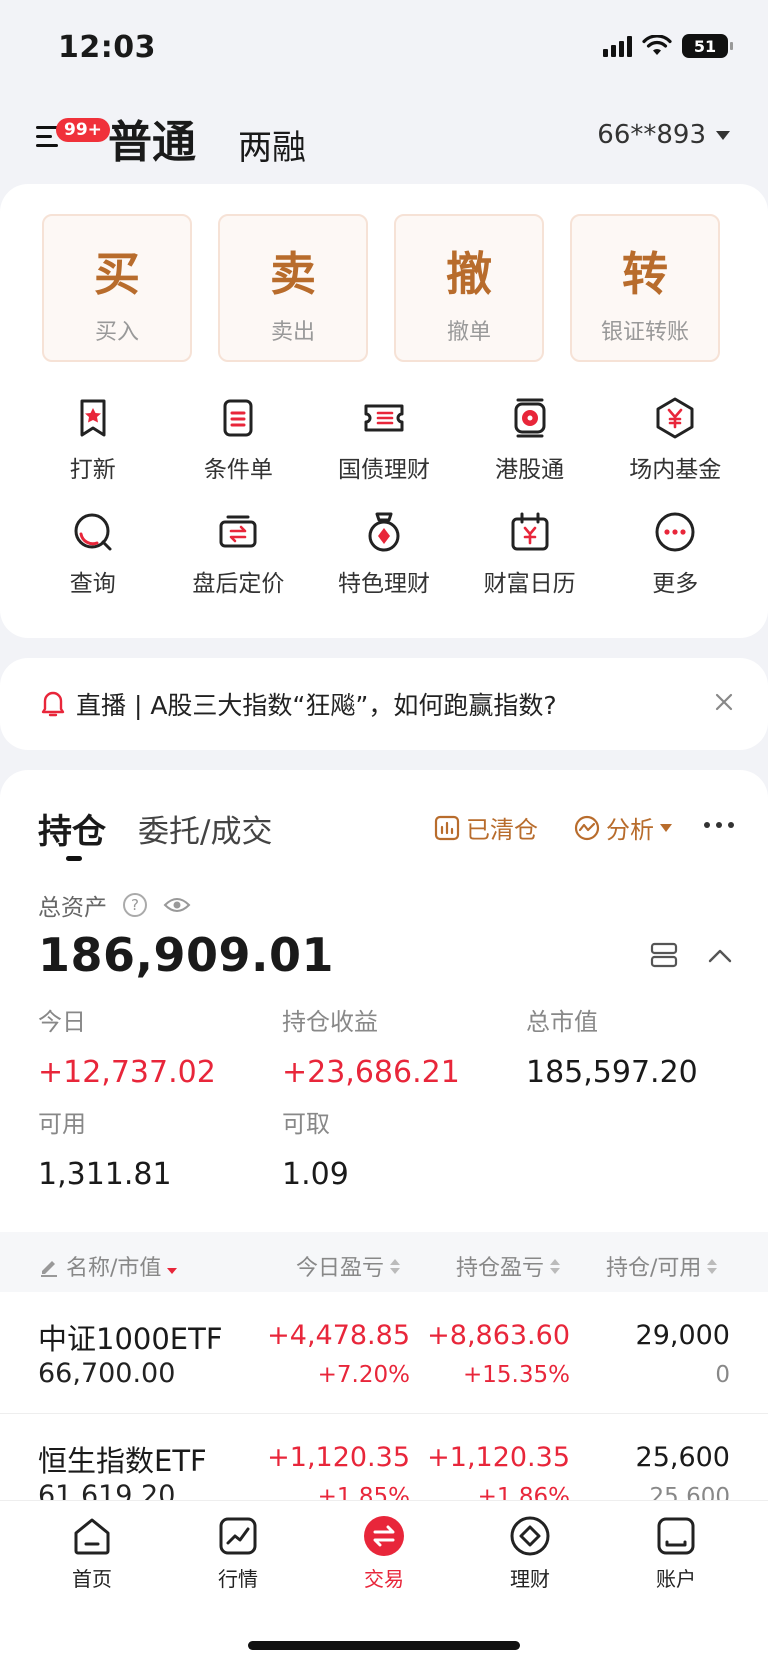 This screenshot has width=768, height=1663. Describe the element at coordinates (238, 1536) in the screenshot. I see `market-chart-icon` at that location.